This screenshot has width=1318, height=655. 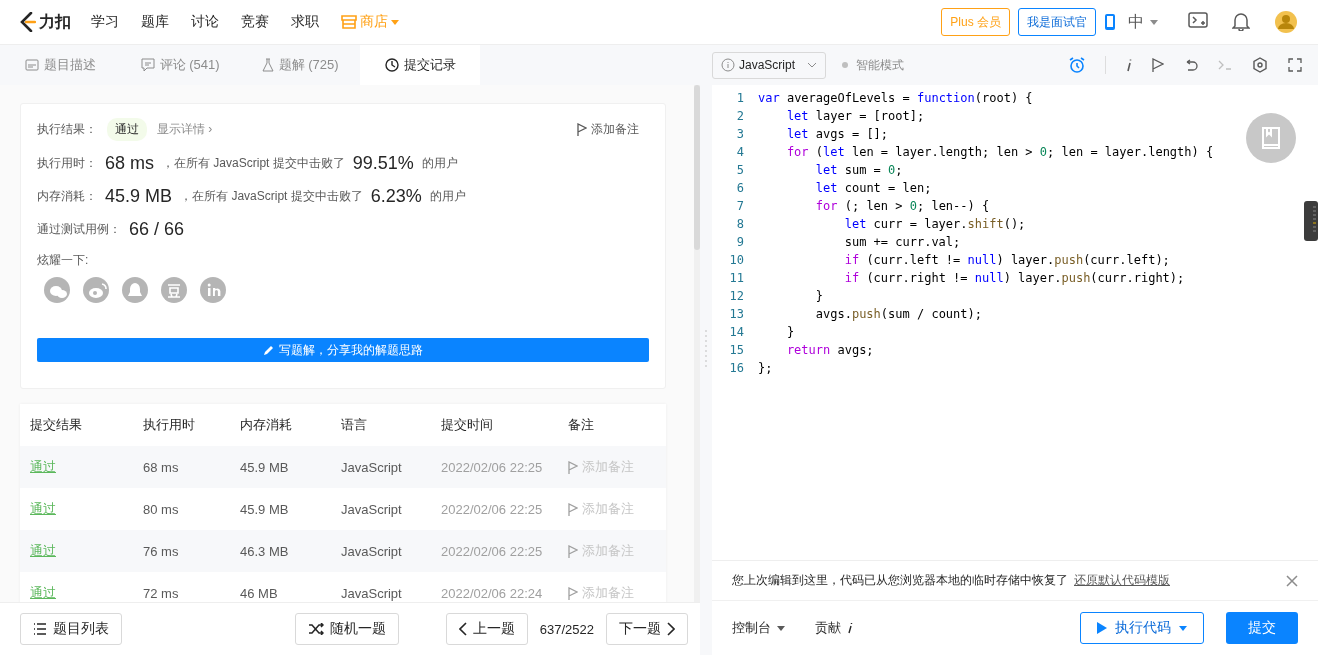 I want to click on column-header: 提交时间, so click(x=467, y=425).